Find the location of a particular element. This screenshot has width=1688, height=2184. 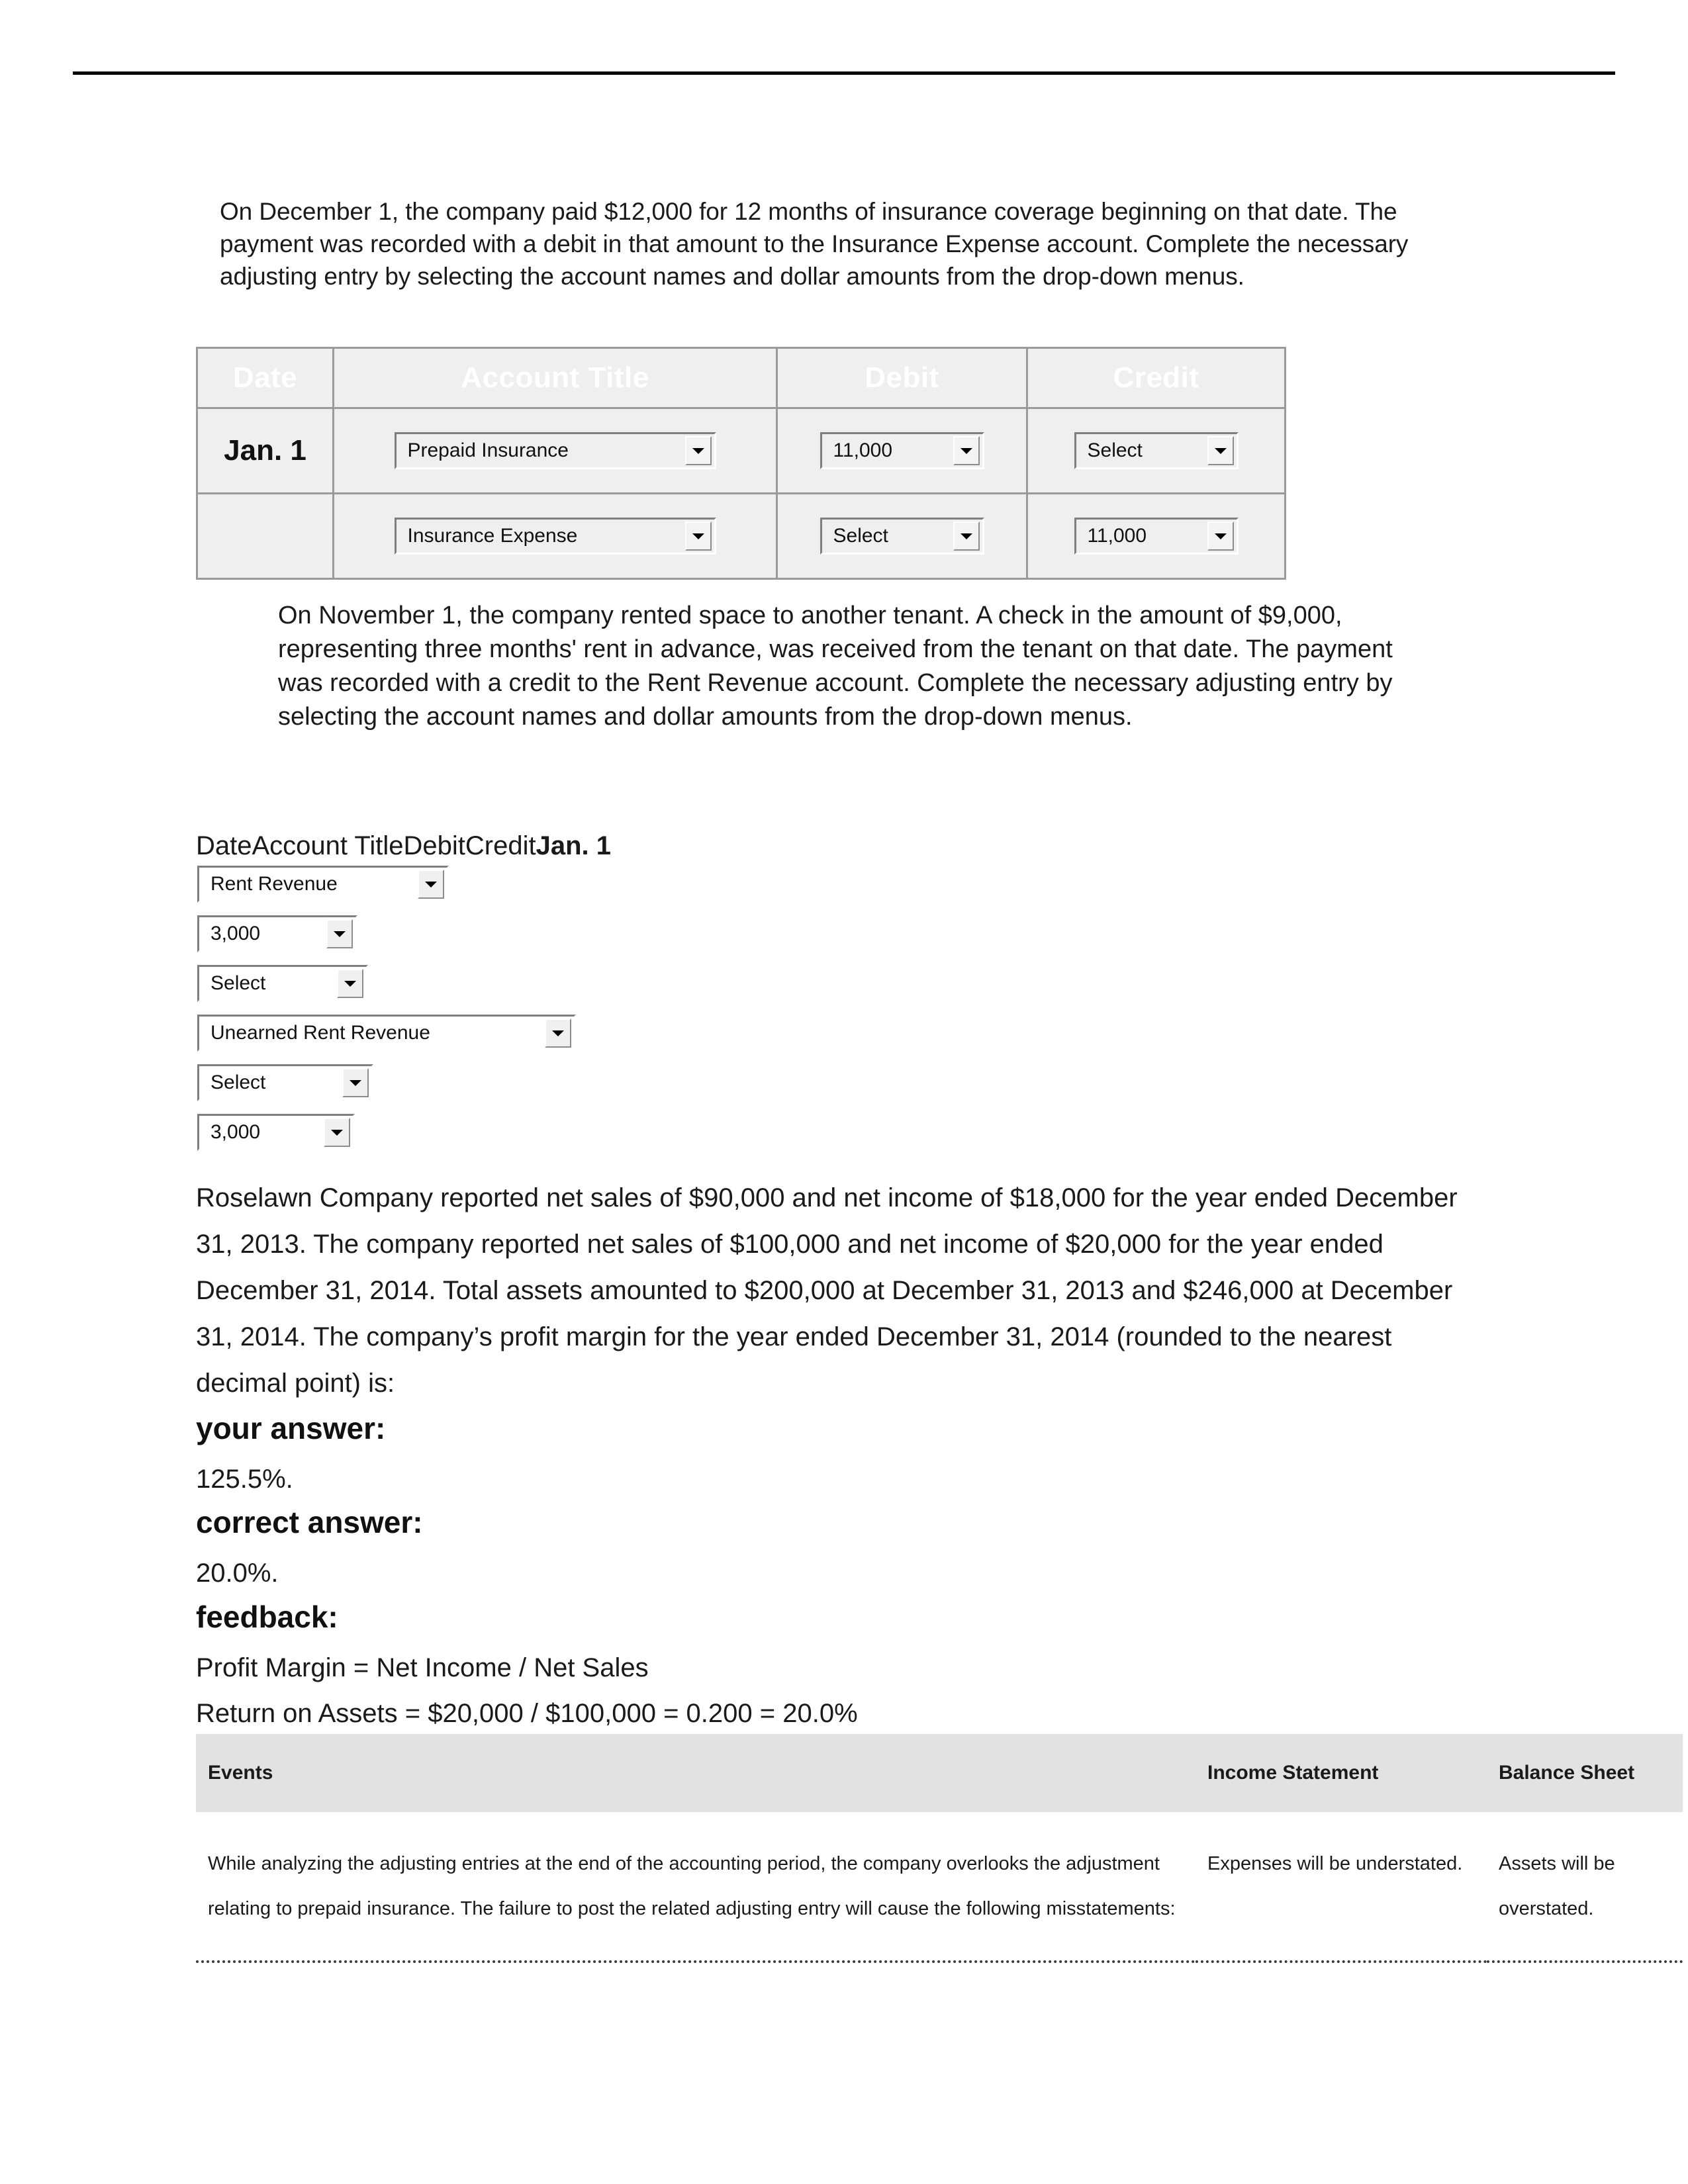

debit-select-row-1-value: 11,000 is located at coordinates (863, 450).